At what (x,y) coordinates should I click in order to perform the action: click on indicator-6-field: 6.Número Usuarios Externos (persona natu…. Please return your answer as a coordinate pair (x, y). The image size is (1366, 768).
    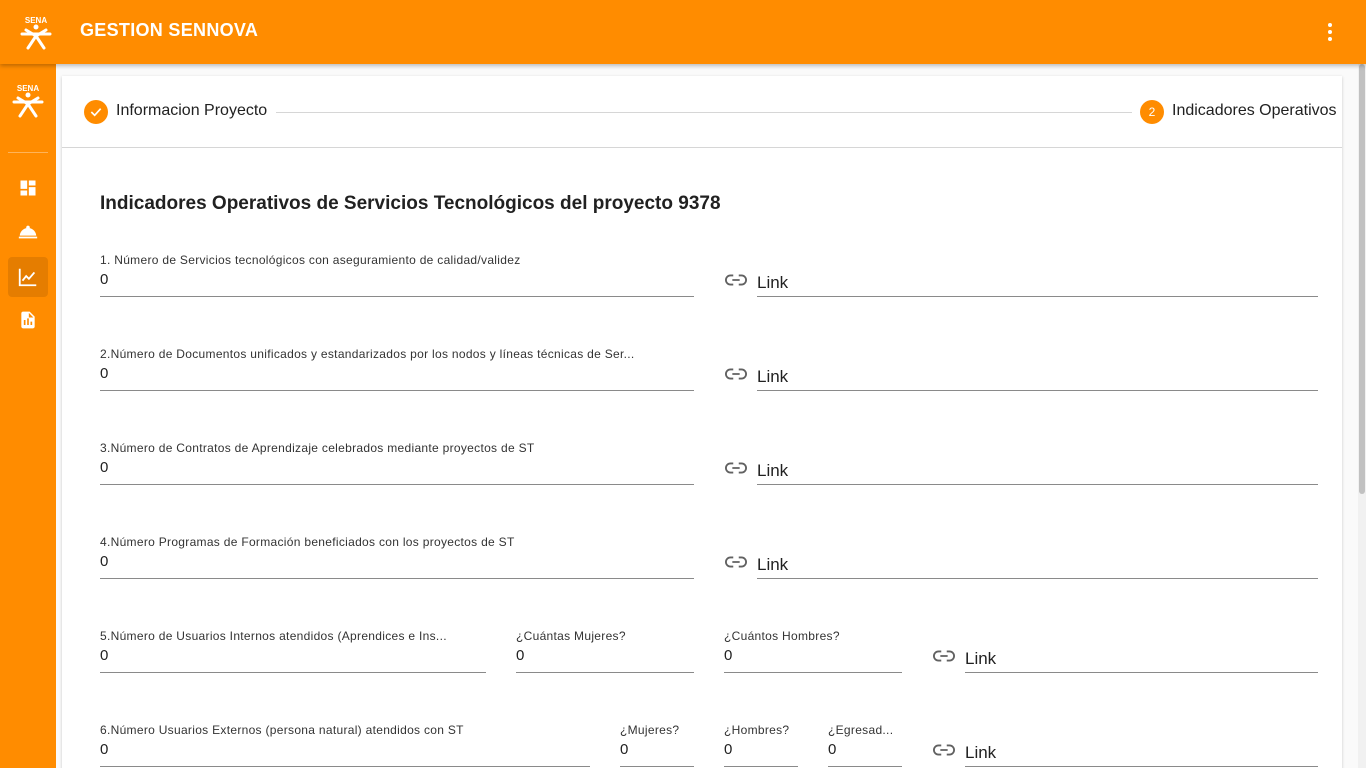
    Looking at the image, I should click on (345, 745).